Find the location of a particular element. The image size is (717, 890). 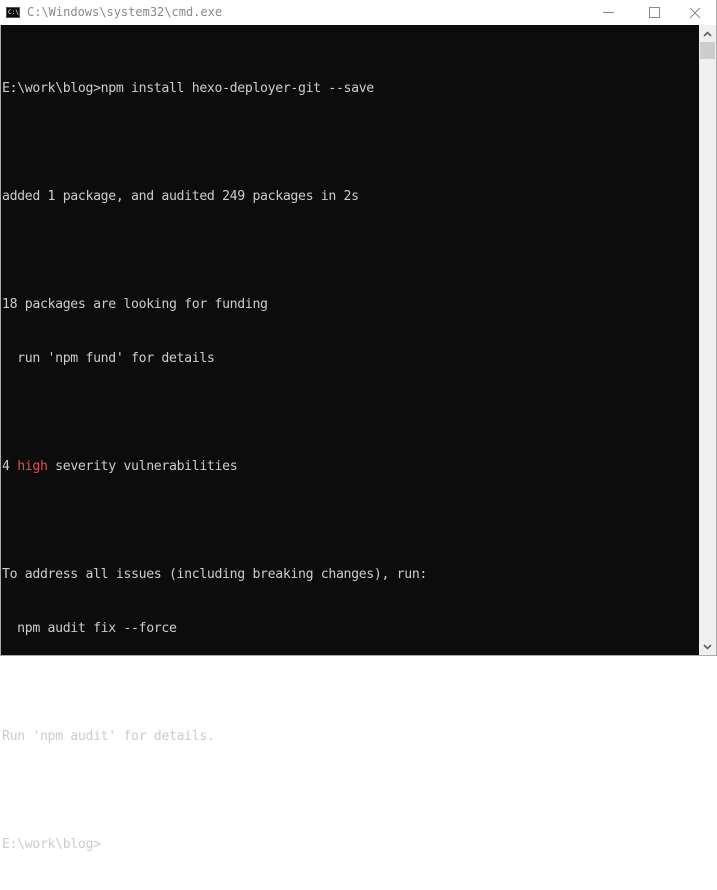

severity-high-label: high is located at coordinates (32, 466).